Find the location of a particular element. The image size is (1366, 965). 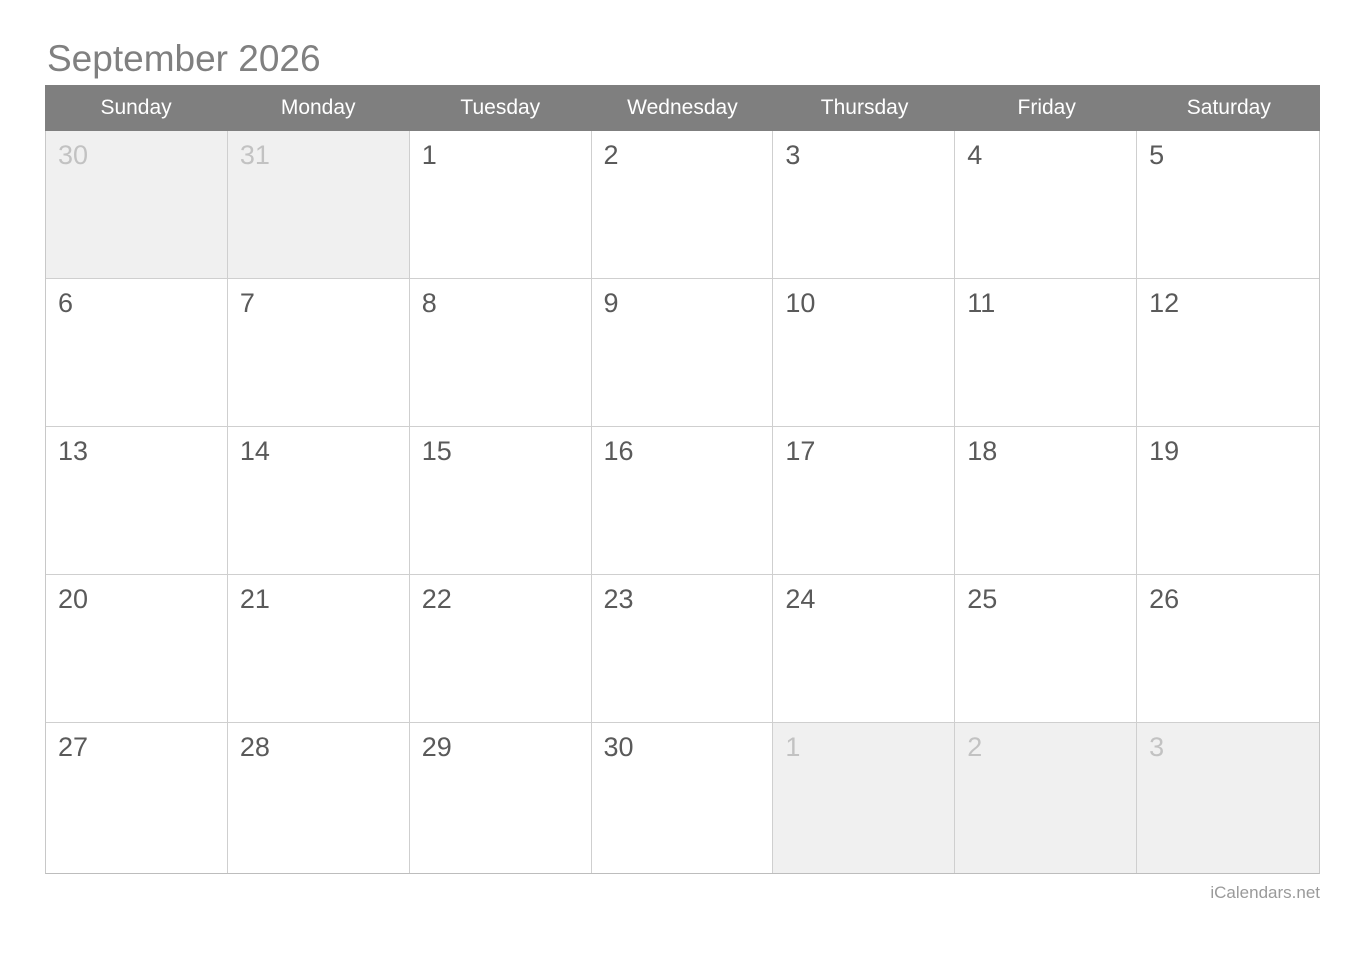

calendar-day-cell: 9 is located at coordinates (682, 353).